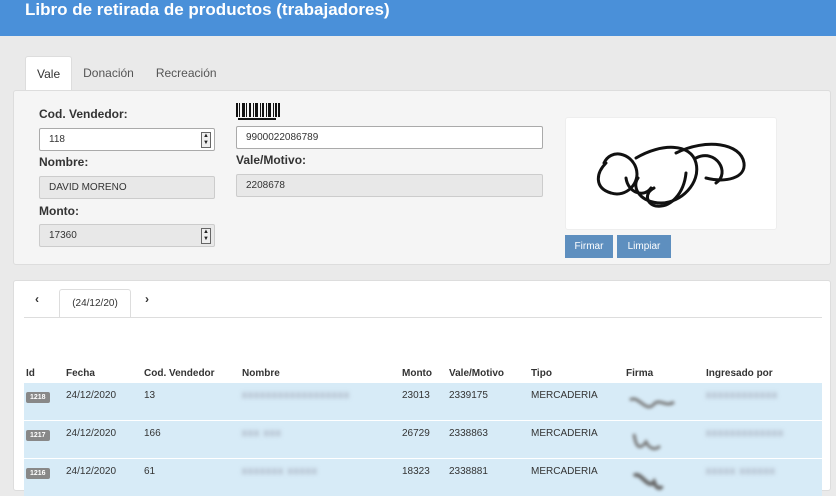 This screenshot has width=836, height=496. I want to click on current-date-tab: (24/12/20), so click(95, 303).